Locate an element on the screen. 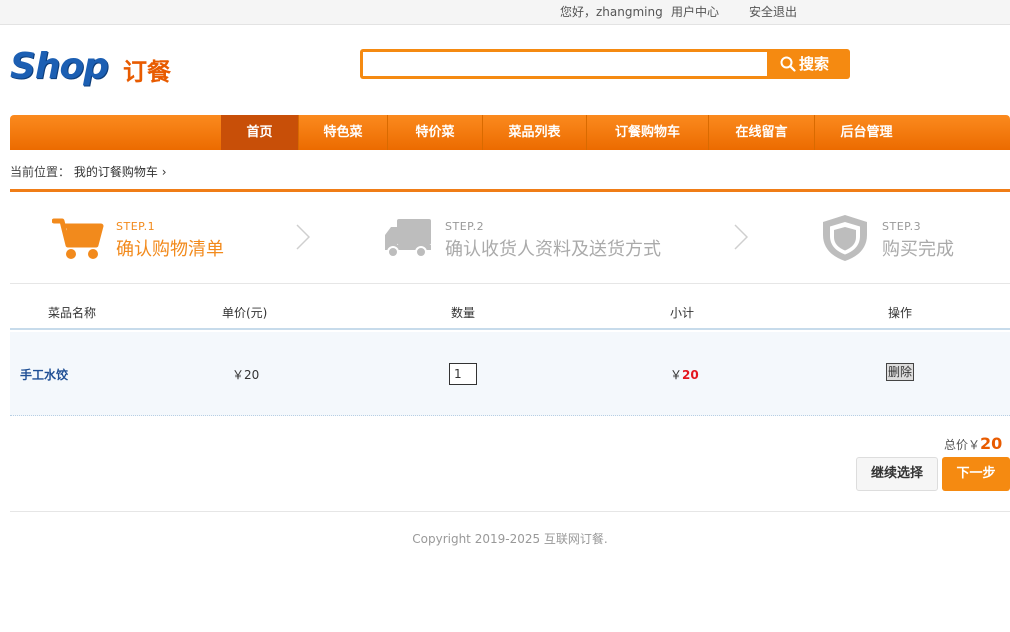 This screenshot has height=632, width=1010. column-header-action: 操作 is located at coordinates (900, 313).